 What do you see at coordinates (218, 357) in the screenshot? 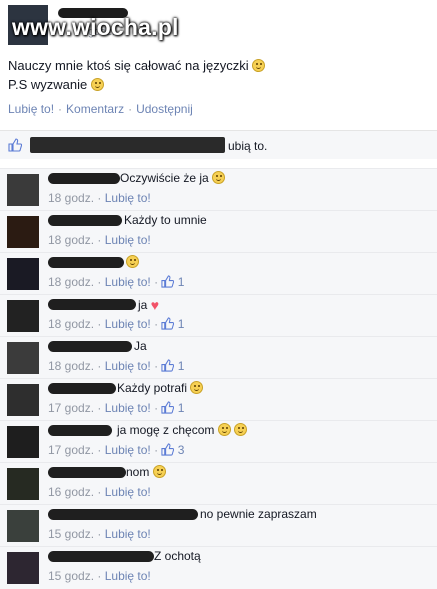
I see `comment: Ja 18 godz. · Lubię to! · 1` at bounding box center [218, 357].